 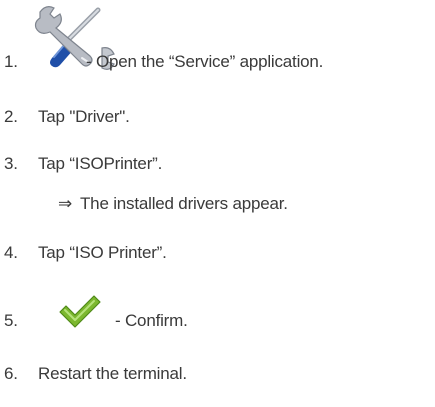 What do you see at coordinates (217, 322) in the screenshot?
I see `step-5: 5. - Confirm.` at bounding box center [217, 322].